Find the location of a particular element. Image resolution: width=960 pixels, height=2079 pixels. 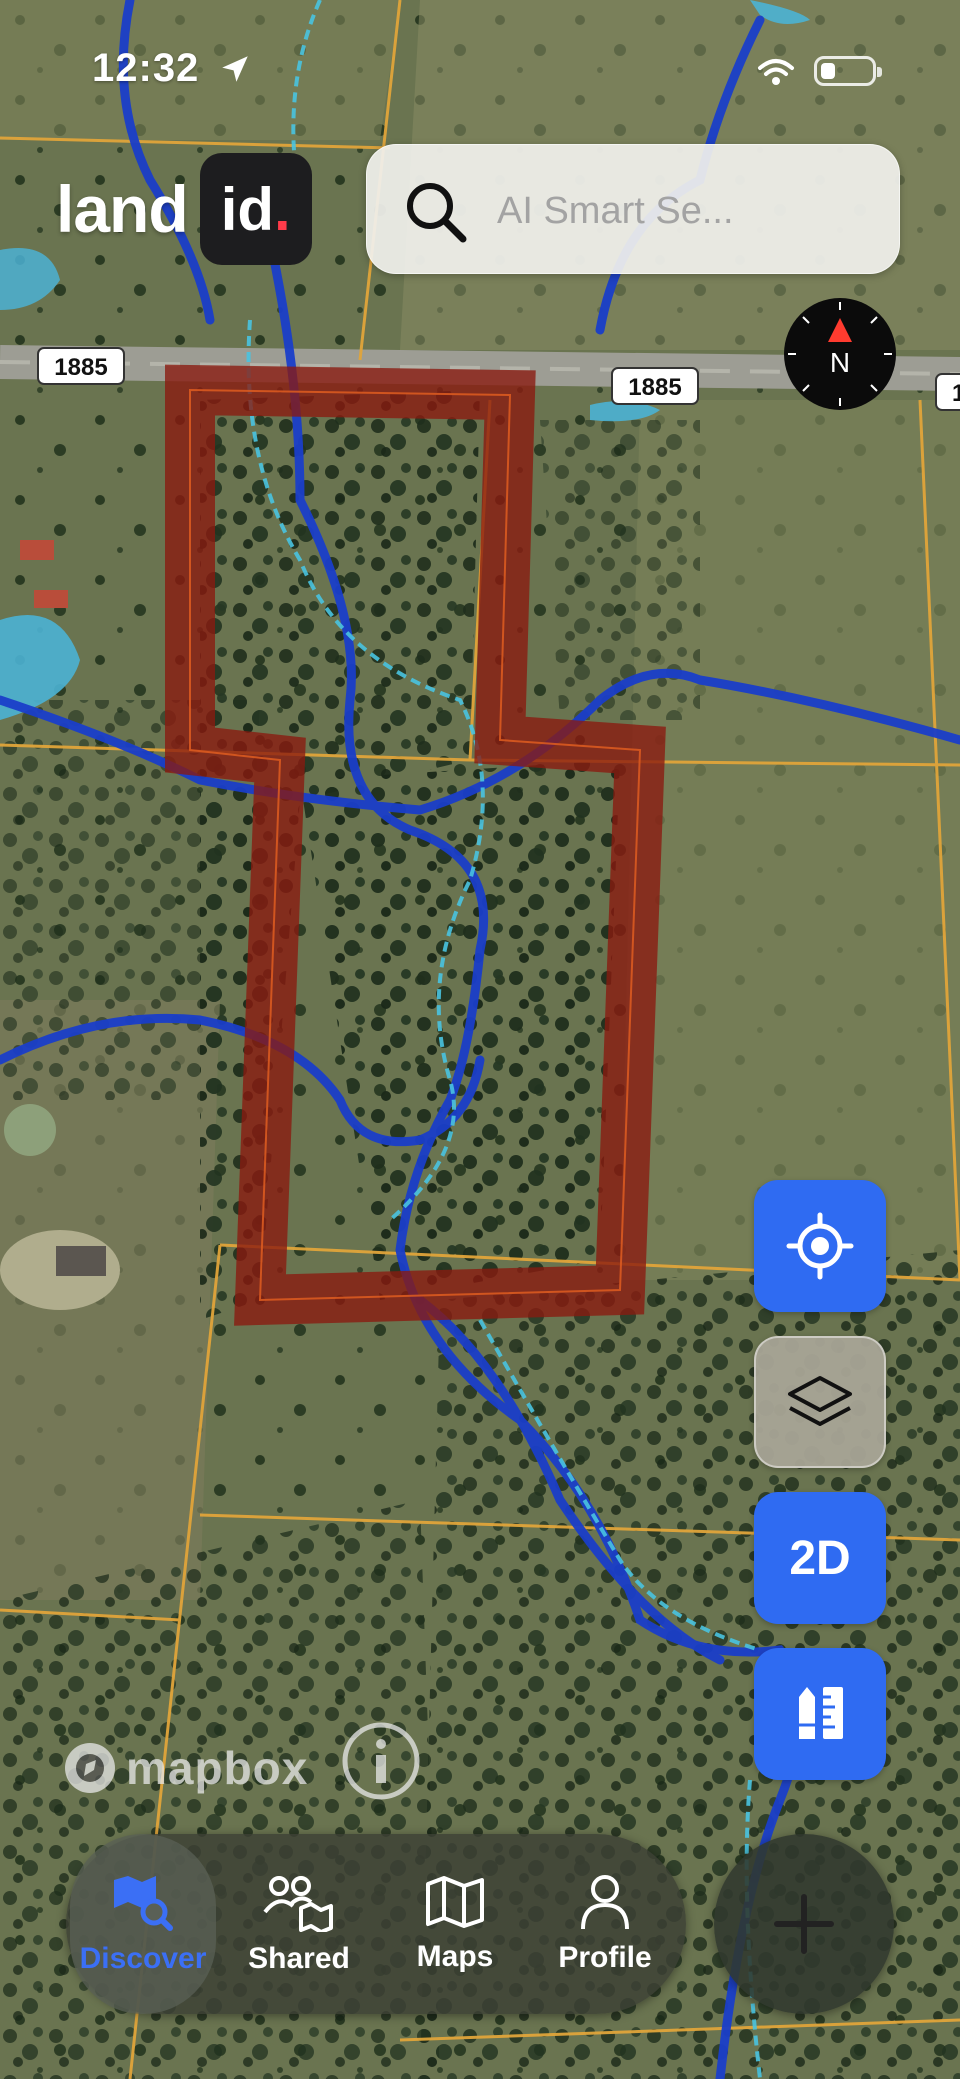

nav-item-discover: Discover is located at coordinates (143, 1924).